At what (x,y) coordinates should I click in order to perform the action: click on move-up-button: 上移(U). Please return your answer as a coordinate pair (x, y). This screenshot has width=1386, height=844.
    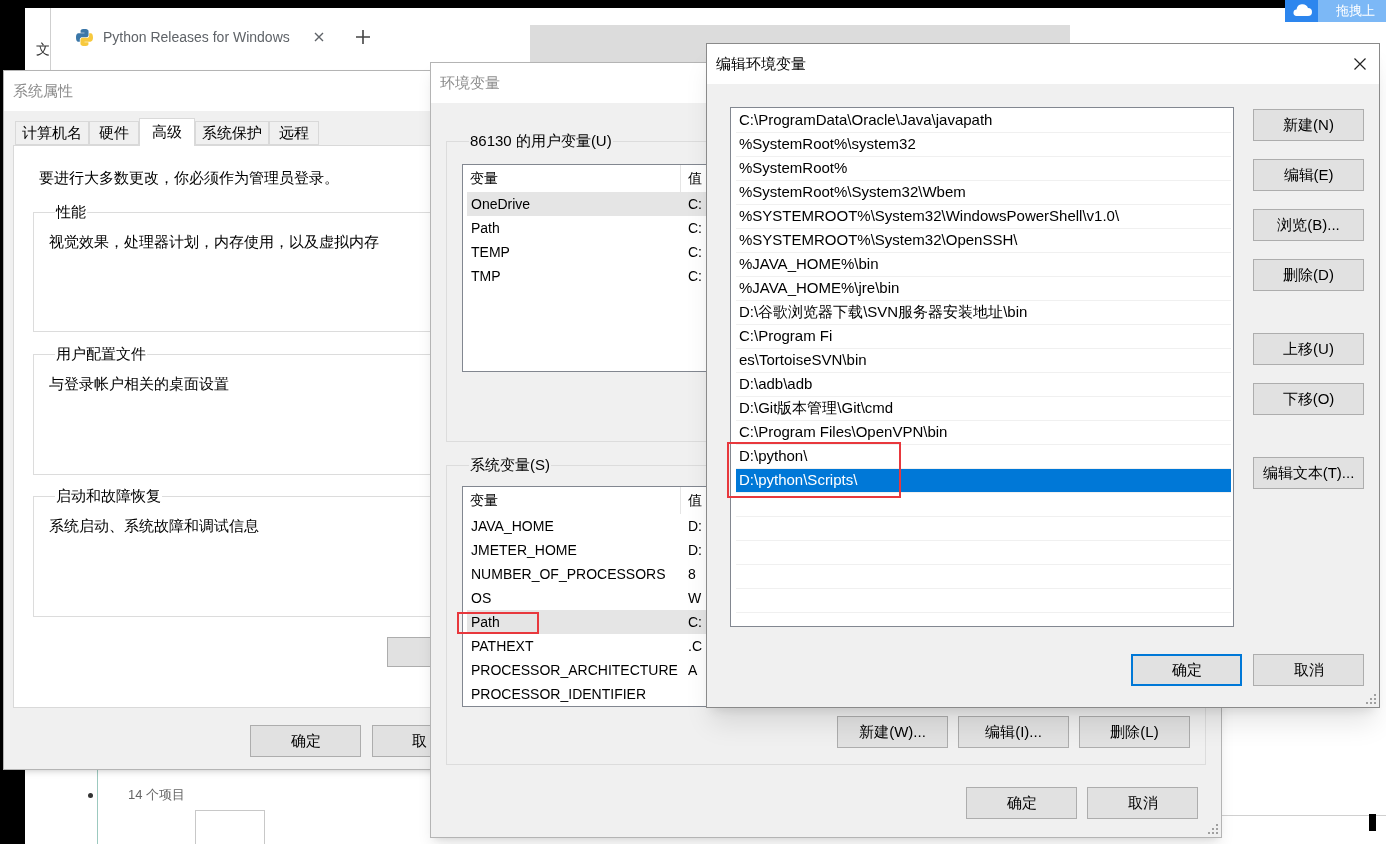
    Looking at the image, I should click on (1308, 349).